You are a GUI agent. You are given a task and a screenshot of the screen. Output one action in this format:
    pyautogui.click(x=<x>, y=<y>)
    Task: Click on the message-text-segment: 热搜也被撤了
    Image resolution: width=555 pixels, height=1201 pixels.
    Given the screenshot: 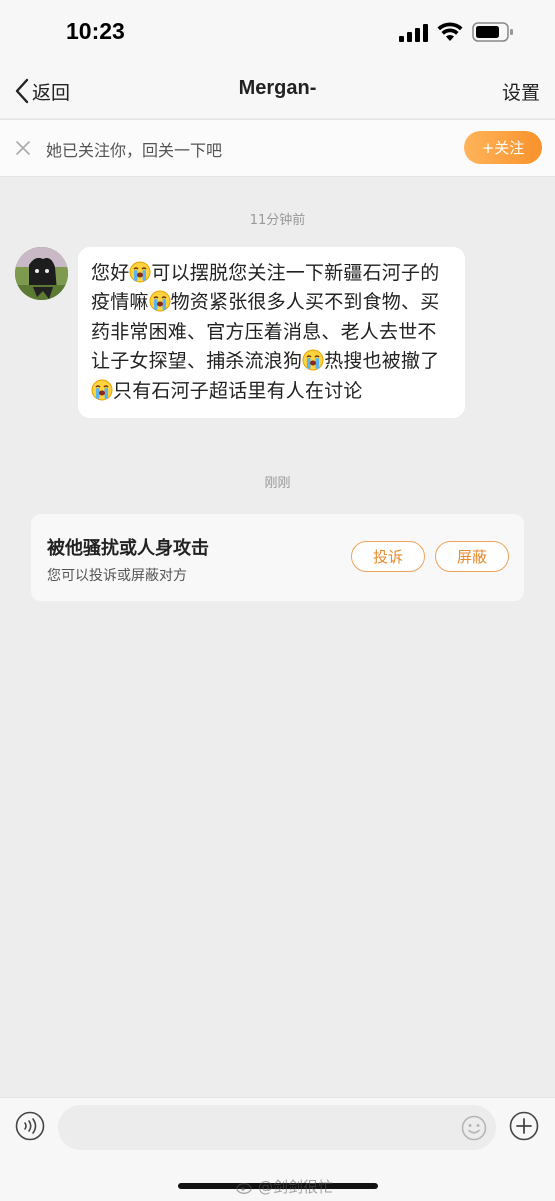 What is the action you would take?
    pyautogui.click(x=382, y=361)
    